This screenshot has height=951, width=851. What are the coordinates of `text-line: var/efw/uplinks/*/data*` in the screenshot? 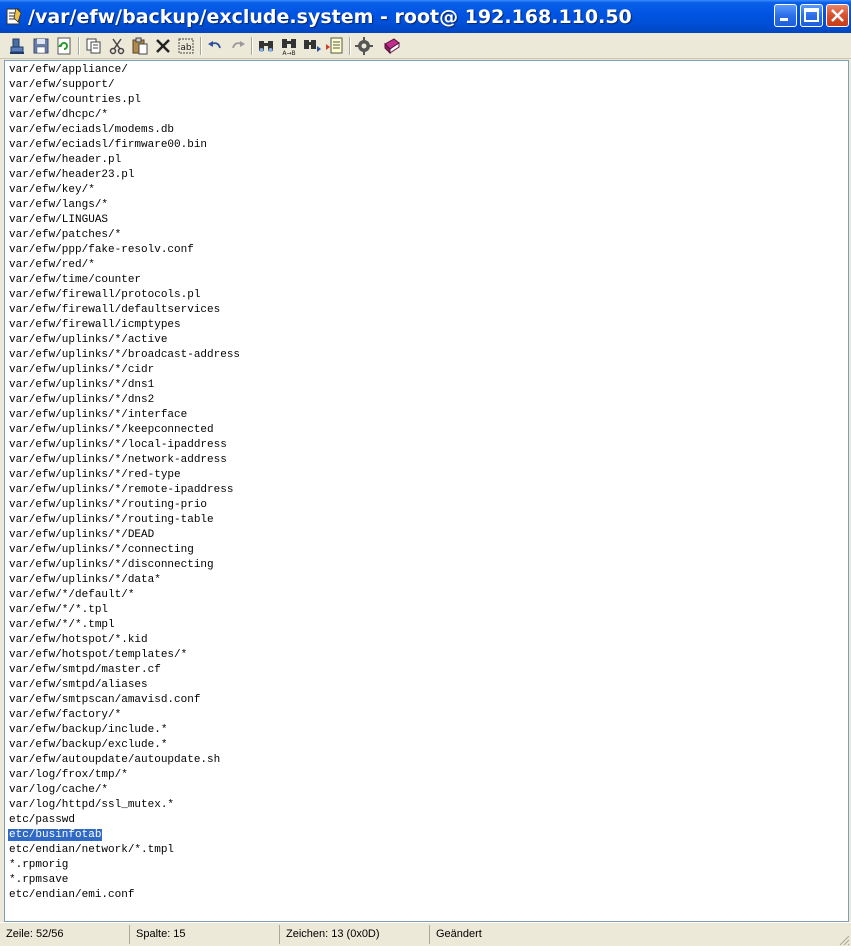 It's located at (124, 580).